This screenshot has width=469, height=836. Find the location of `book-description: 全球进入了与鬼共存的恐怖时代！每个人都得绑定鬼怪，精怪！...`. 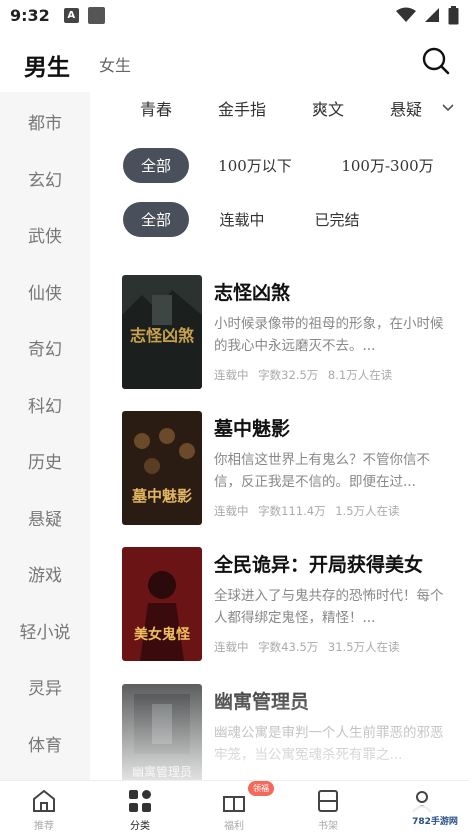

book-description: 全球进入了与鬼共存的恐怖时代！每个人都得绑定鬼怪，精怪！... is located at coordinates (329, 607).